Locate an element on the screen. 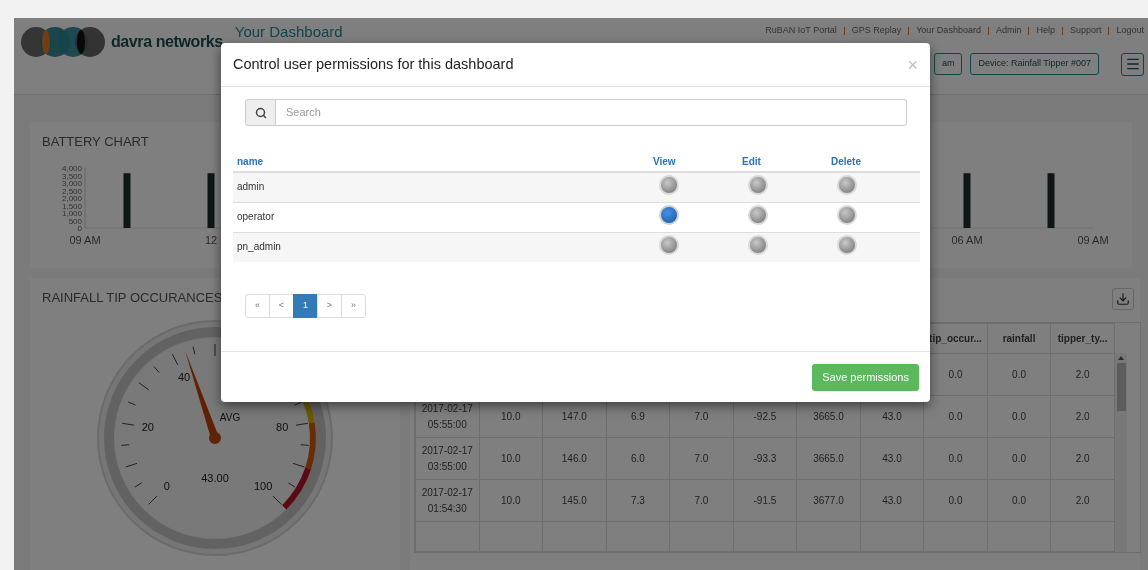 Image resolution: width=1148 pixels, height=570 pixels. nav-link: GPS Replay is located at coordinates (876, 31).